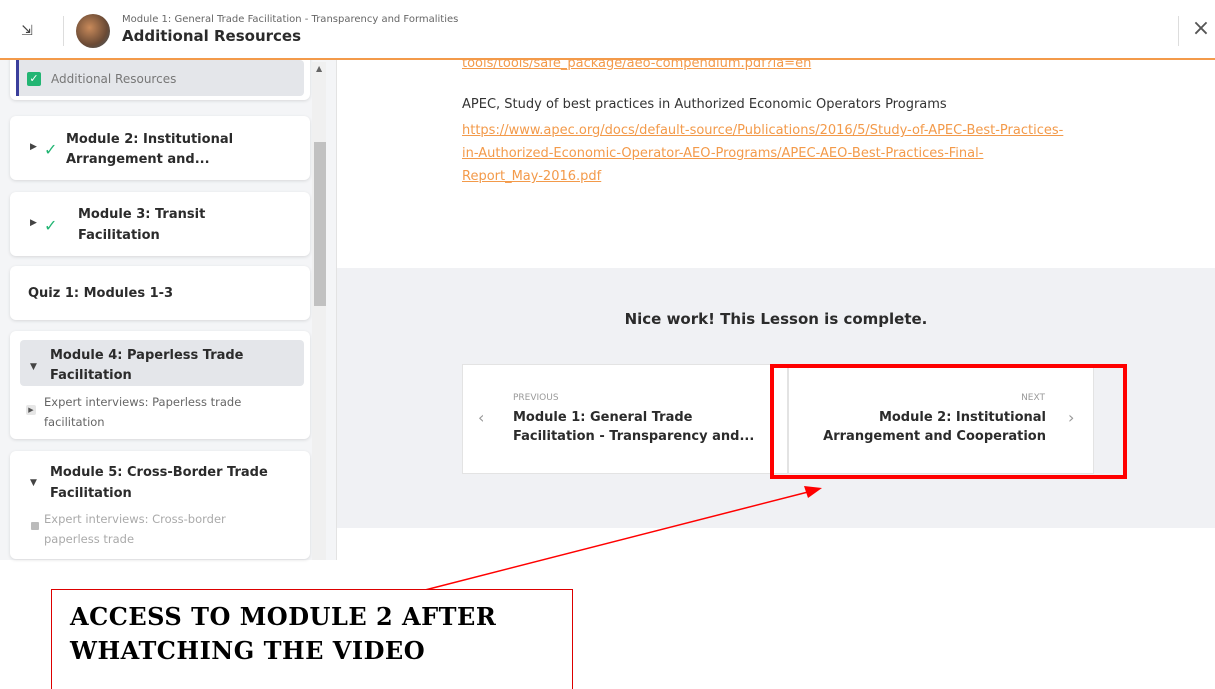  What do you see at coordinates (623, 538) in the screenshot?
I see `annotation-arrow` at bounding box center [623, 538].